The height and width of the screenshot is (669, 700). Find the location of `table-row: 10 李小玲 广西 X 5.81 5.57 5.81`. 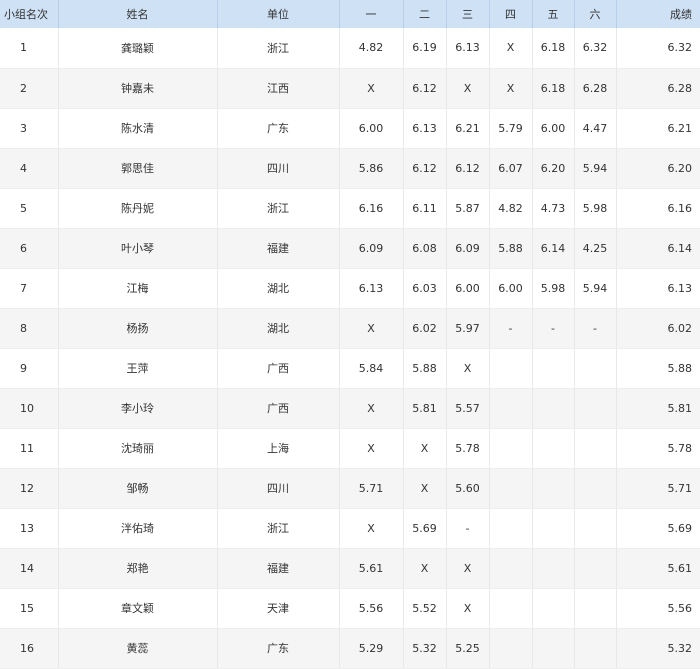

table-row: 10 李小玲 广西 X 5.81 5.57 5.81 is located at coordinates (350, 408).